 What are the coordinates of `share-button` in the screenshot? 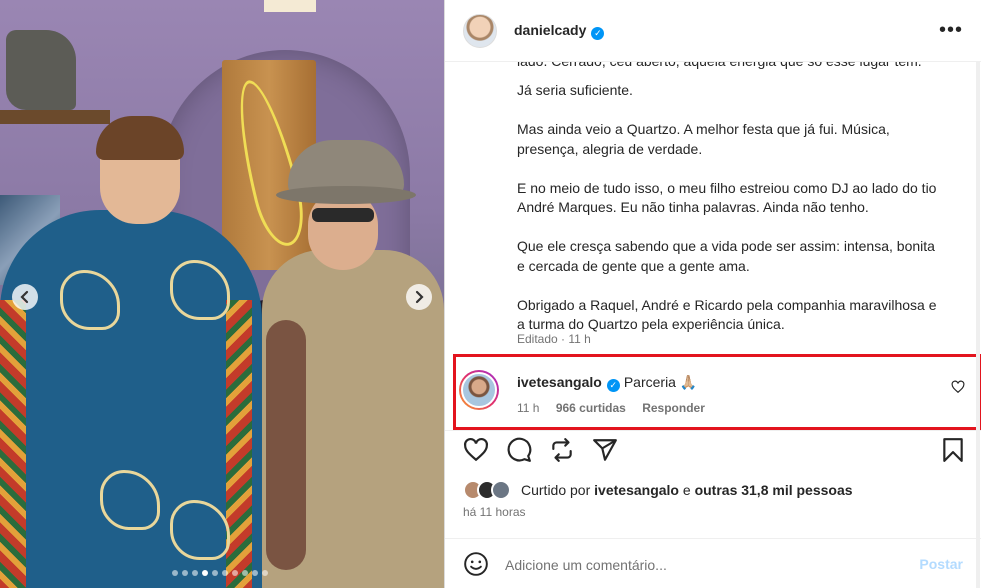 It's located at (562, 452).